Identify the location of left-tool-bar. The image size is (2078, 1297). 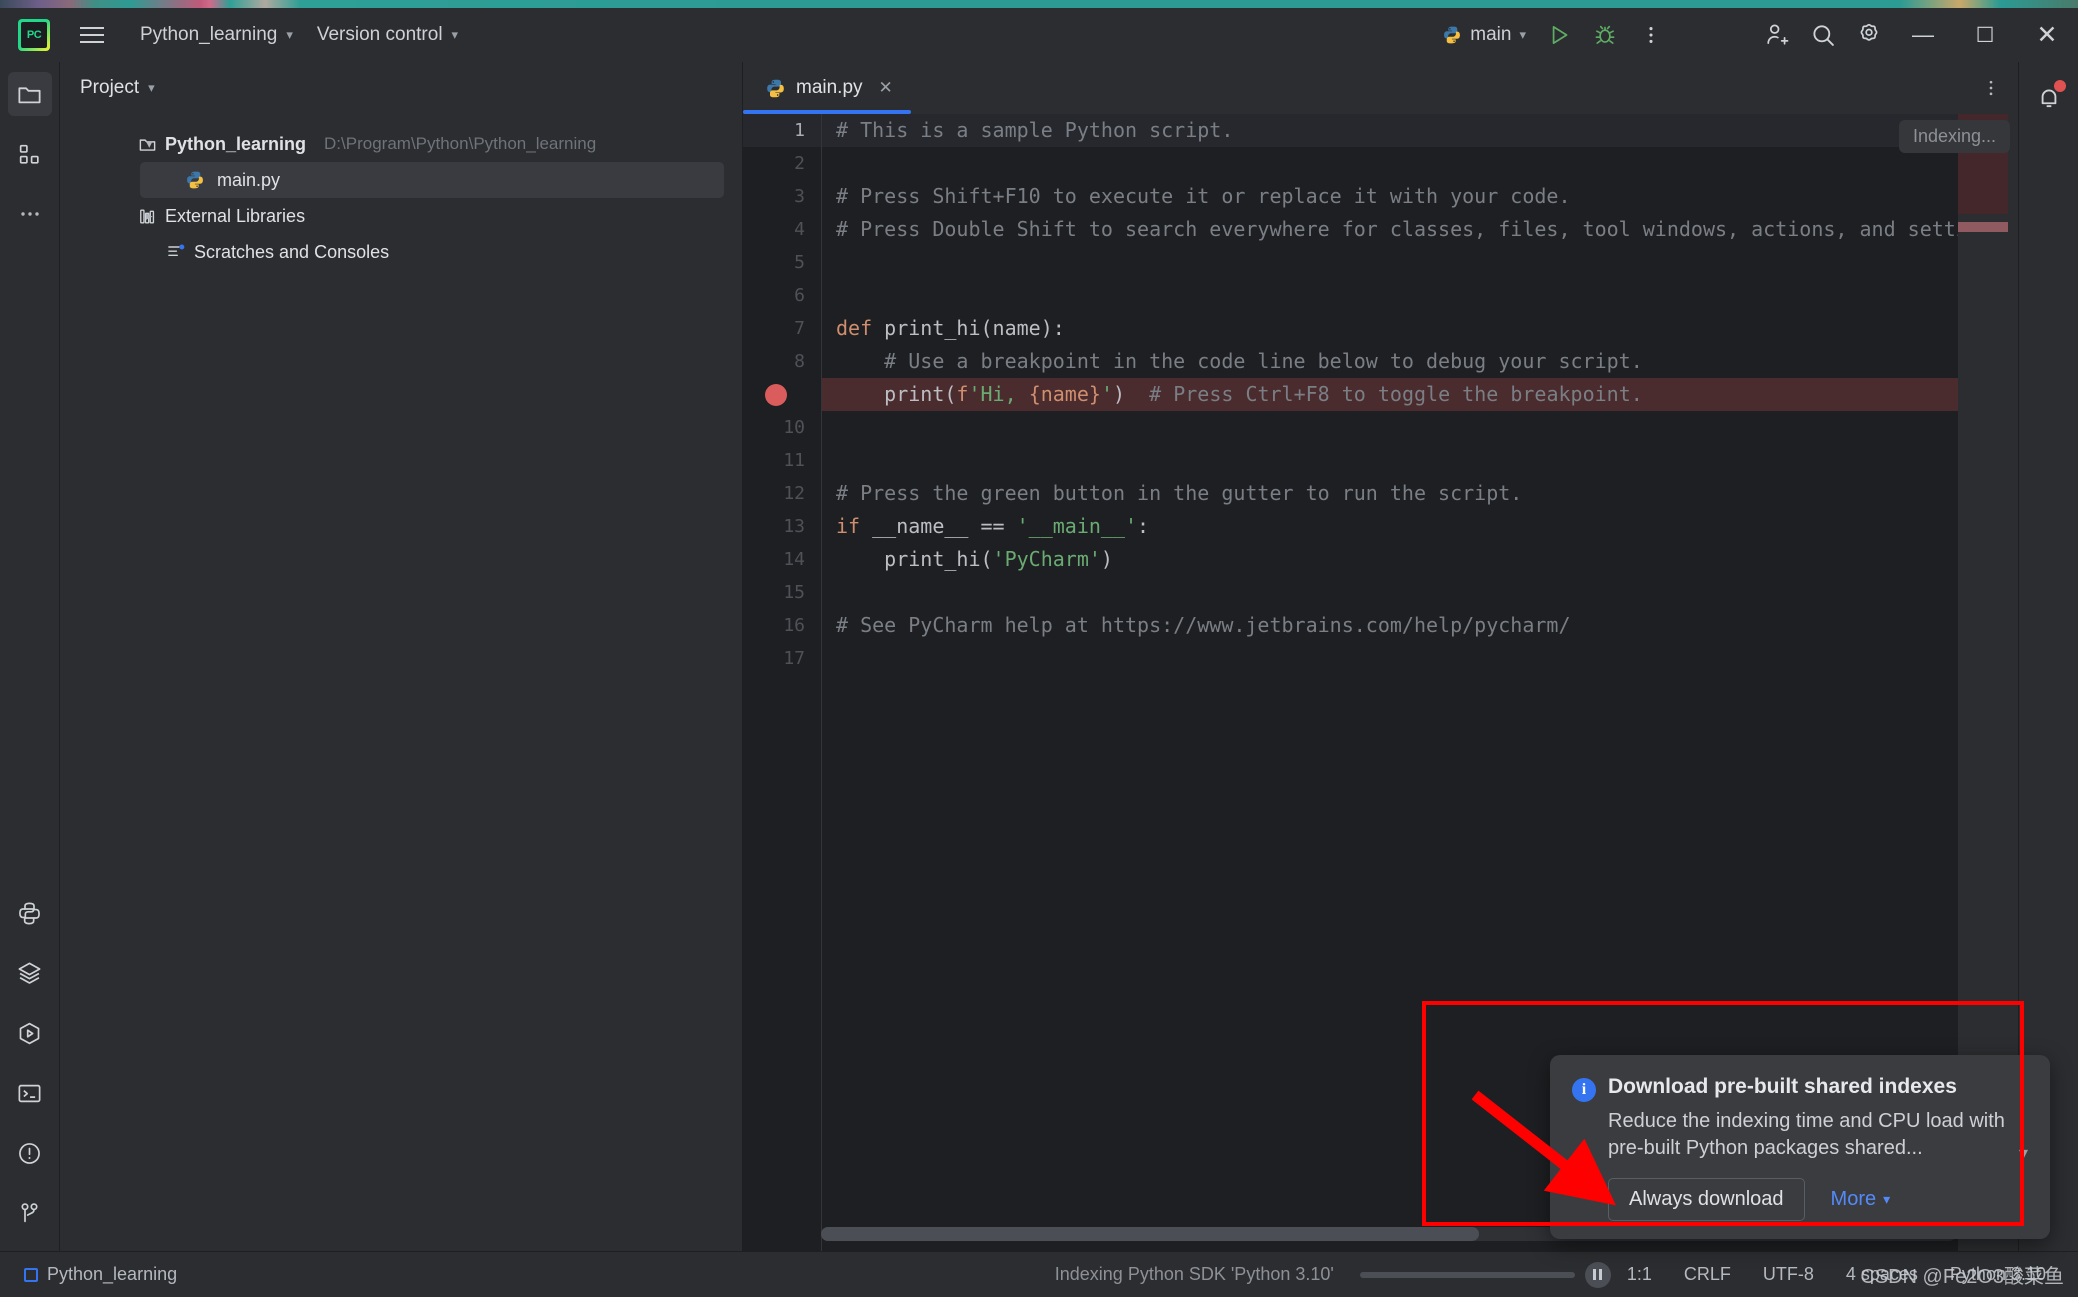
(30, 656).